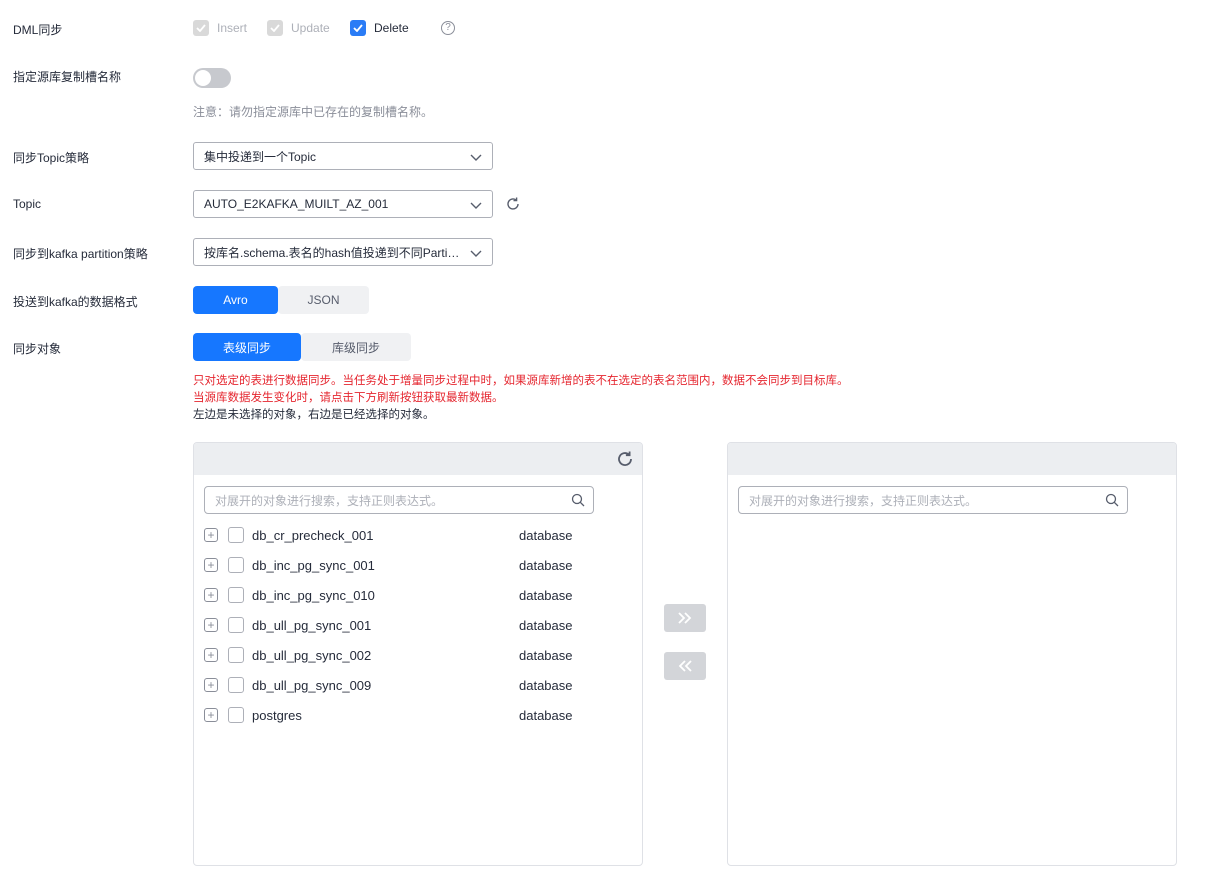  Describe the element at coordinates (414, 595) in the screenshot. I see `tree-row: + db_inc_pg_sync_010 database` at that location.